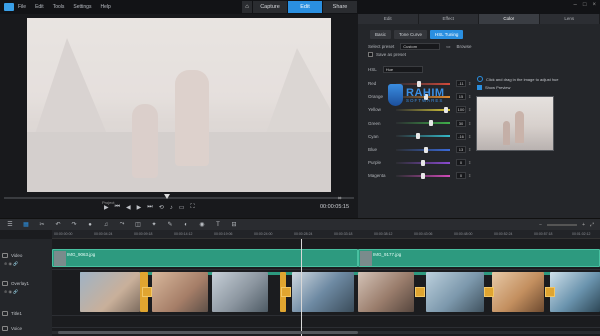 The image size is (600, 336). Describe the element at coordinates (339, 199) in the screenshot. I see `crop-icon: ⌗` at that location.